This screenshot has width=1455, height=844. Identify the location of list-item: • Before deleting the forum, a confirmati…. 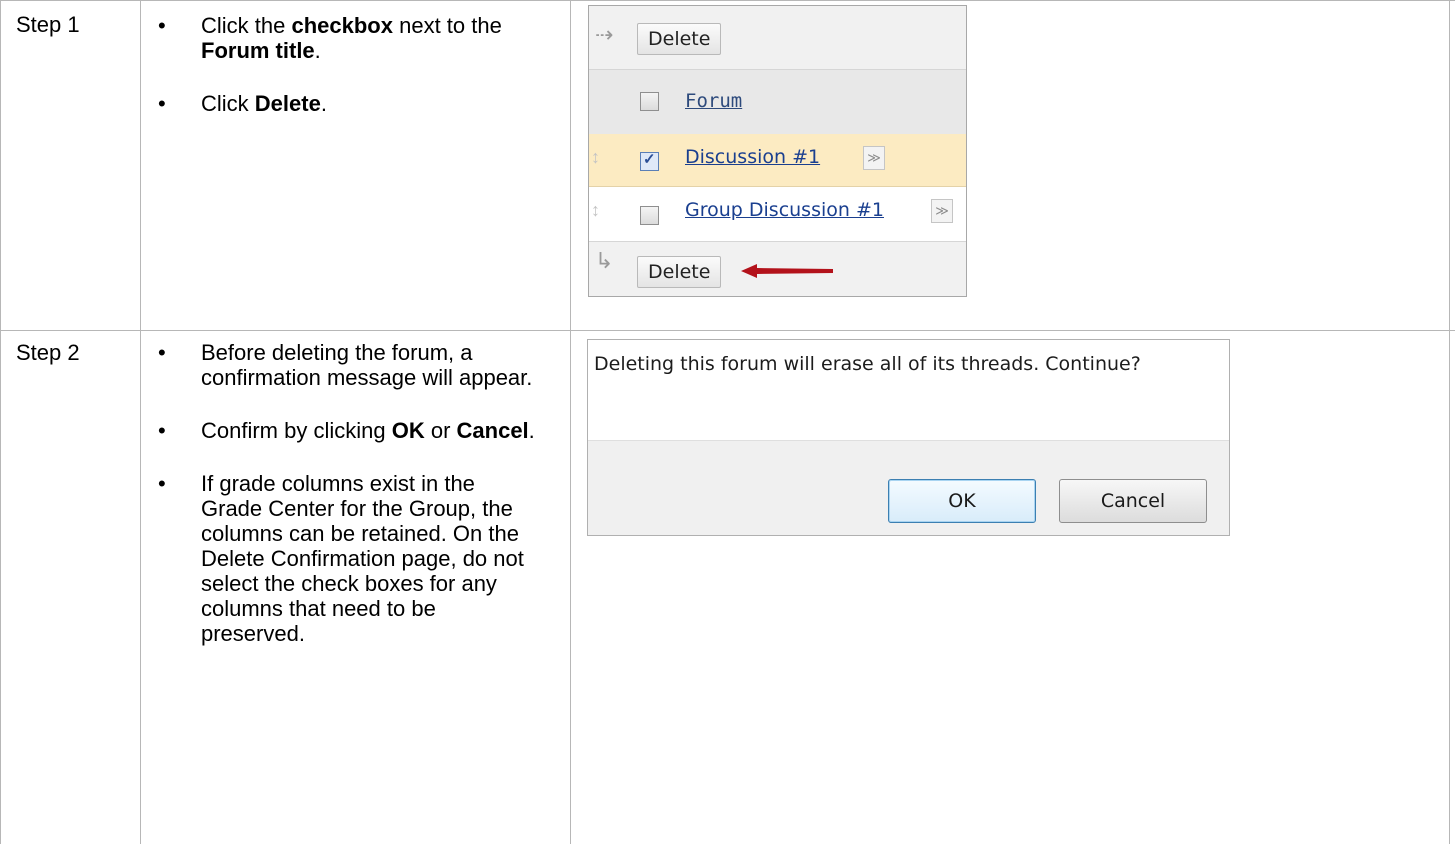
(345, 365).